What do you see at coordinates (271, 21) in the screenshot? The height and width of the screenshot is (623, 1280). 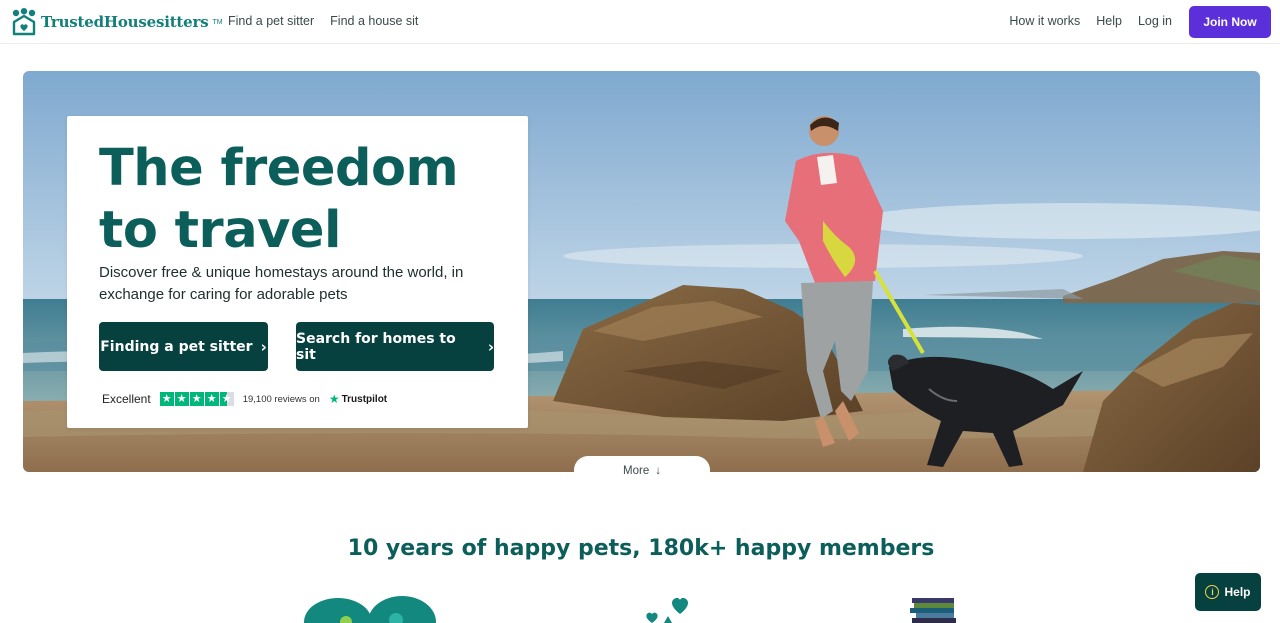 I see `nav-find-pet-sitter: Find a pet sitter` at bounding box center [271, 21].